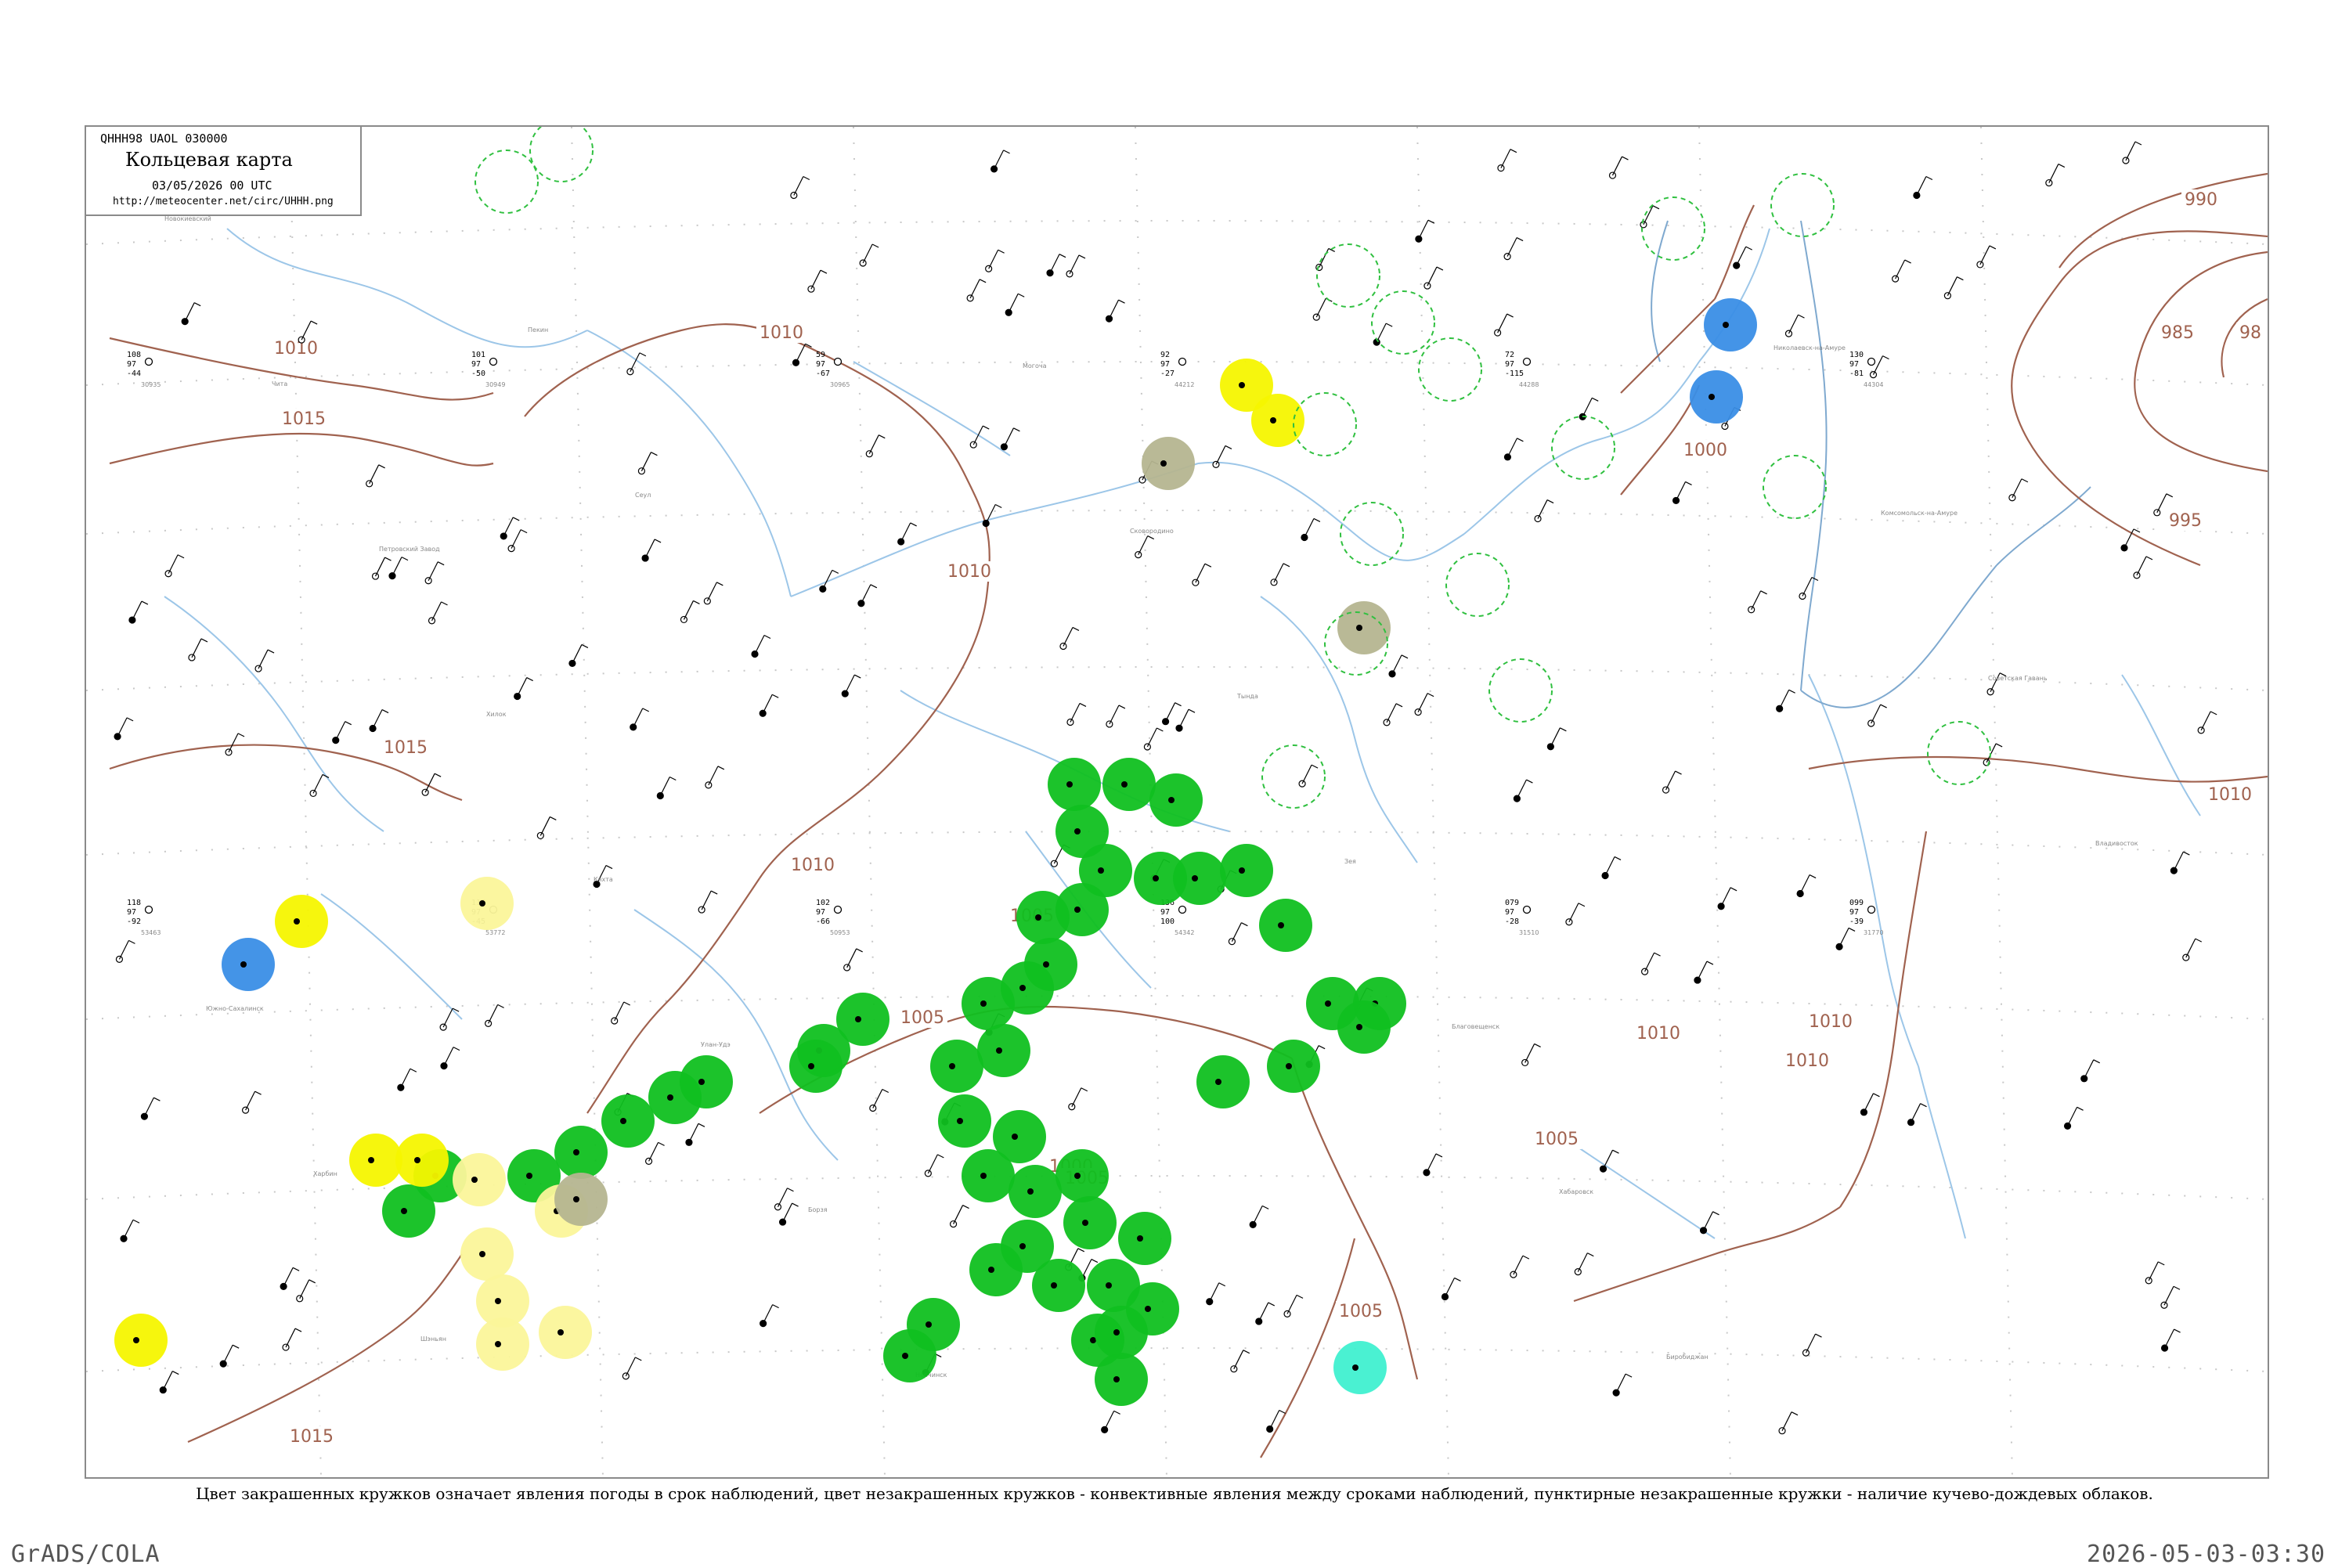  I want to click on map-url: http://meteocenter.net/circ/UHHH.png, so click(224, 201).